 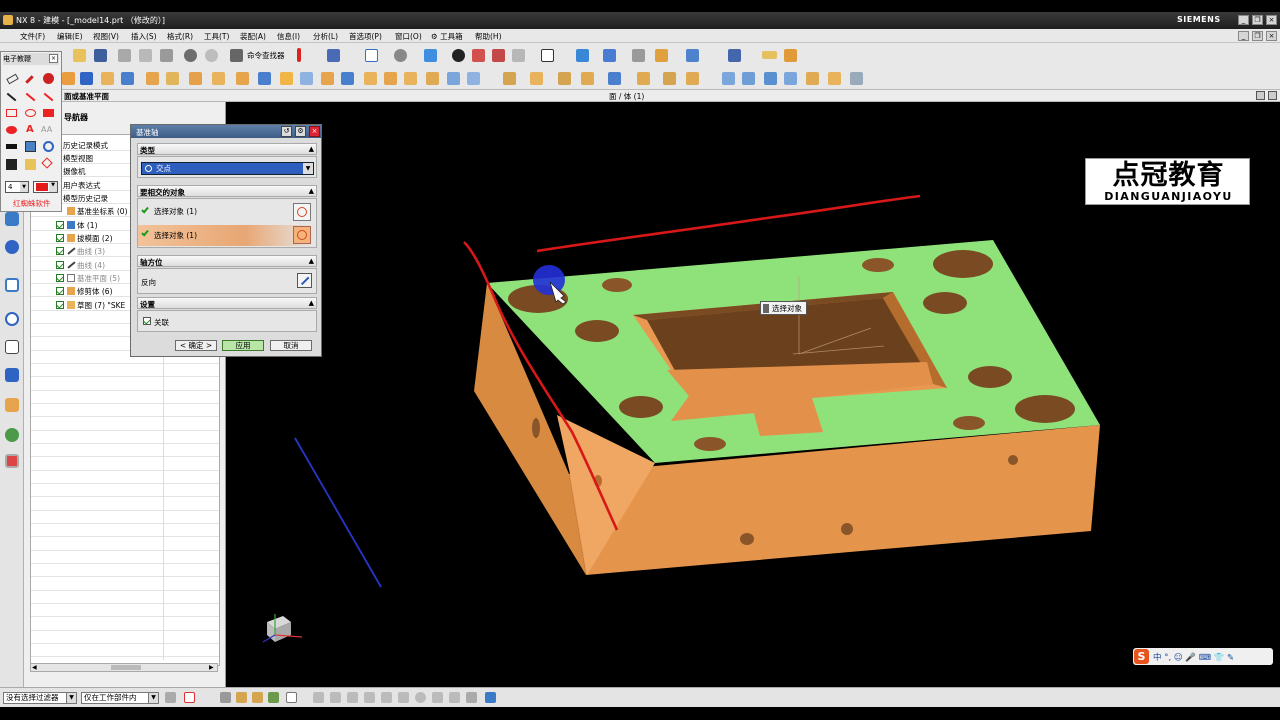 What do you see at coordinates (748, 78) in the screenshot?
I see `sew-icon` at bounding box center [748, 78].